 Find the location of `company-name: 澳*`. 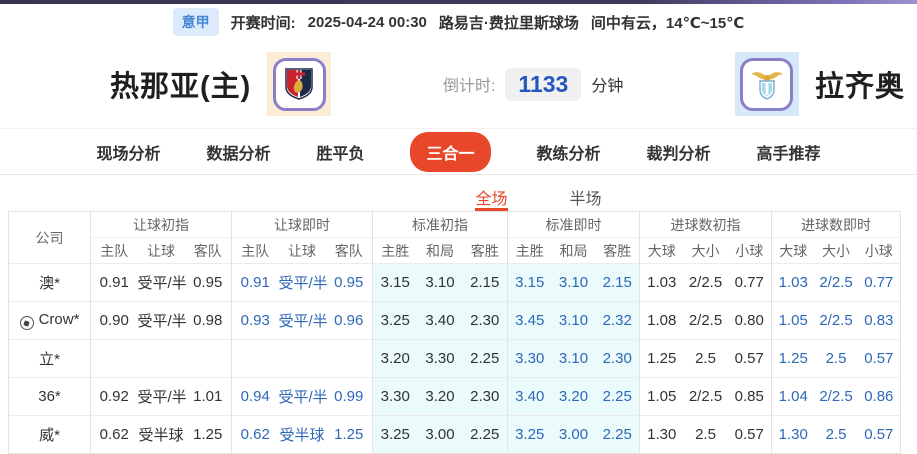

company-name: 澳* is located at coordinates (49, 283).